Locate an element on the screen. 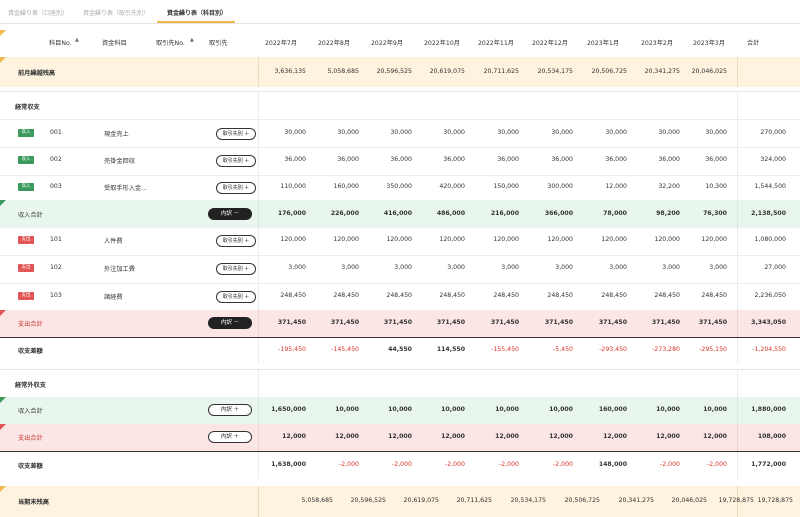 The width and height of the screenshot is (800, 517). cell-value: 32,200 is located at coordinates (669, 186).